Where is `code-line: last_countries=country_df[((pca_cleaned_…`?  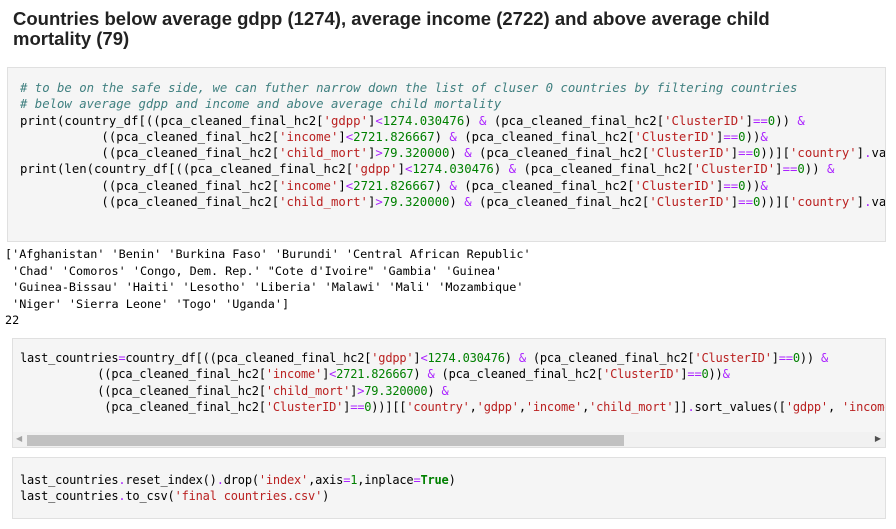 code-line: last_countries=country_df[((pca_cleaned_… is located at coordinates (424, 358).